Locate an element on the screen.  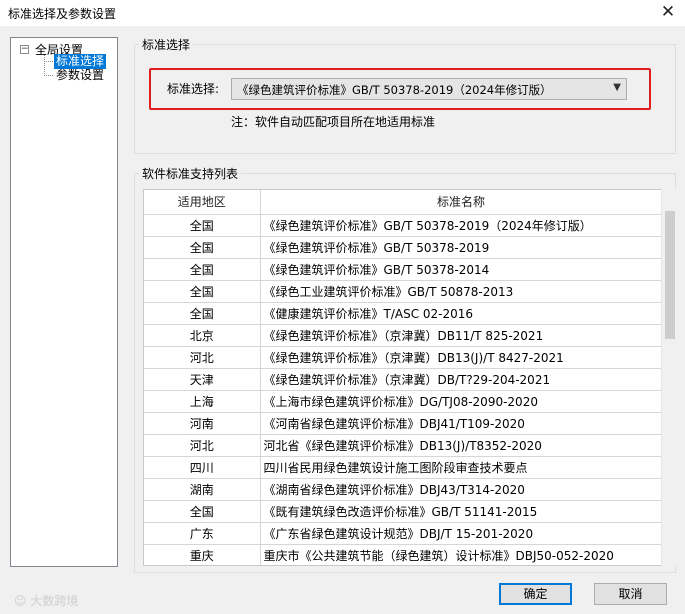
table-row: 全国 《健康建筑评价标准》T/ASC 02-2016 is located at coordinates (403, 313).